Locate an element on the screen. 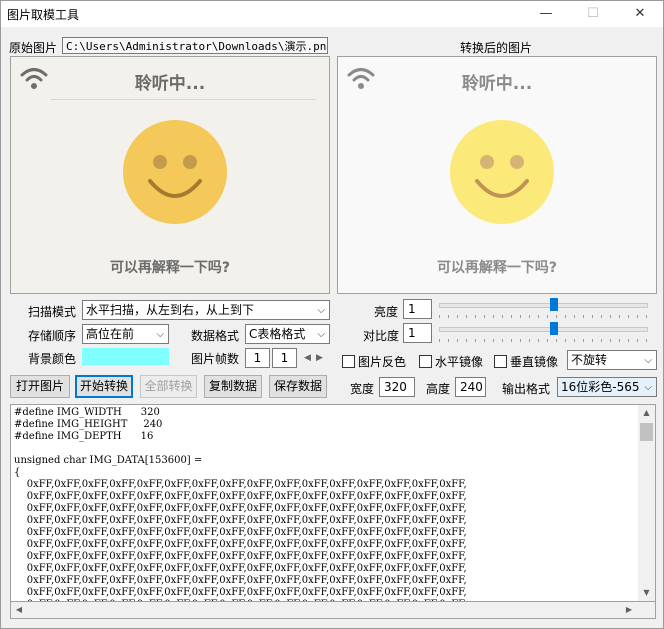  output-format-label: 输出格式 is located at coordinates (526, 389).